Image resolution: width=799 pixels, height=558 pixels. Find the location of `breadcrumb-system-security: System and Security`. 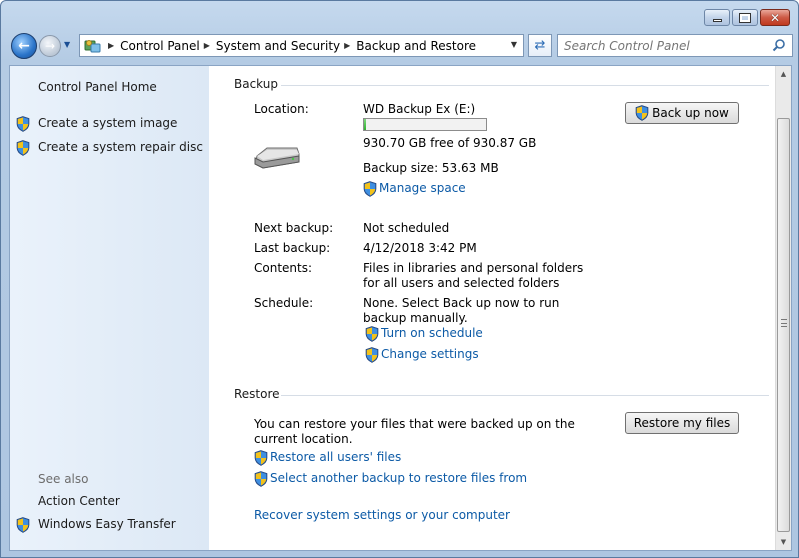

breadcrumb-system-security: System and Security is located at coordinates (278, 46).